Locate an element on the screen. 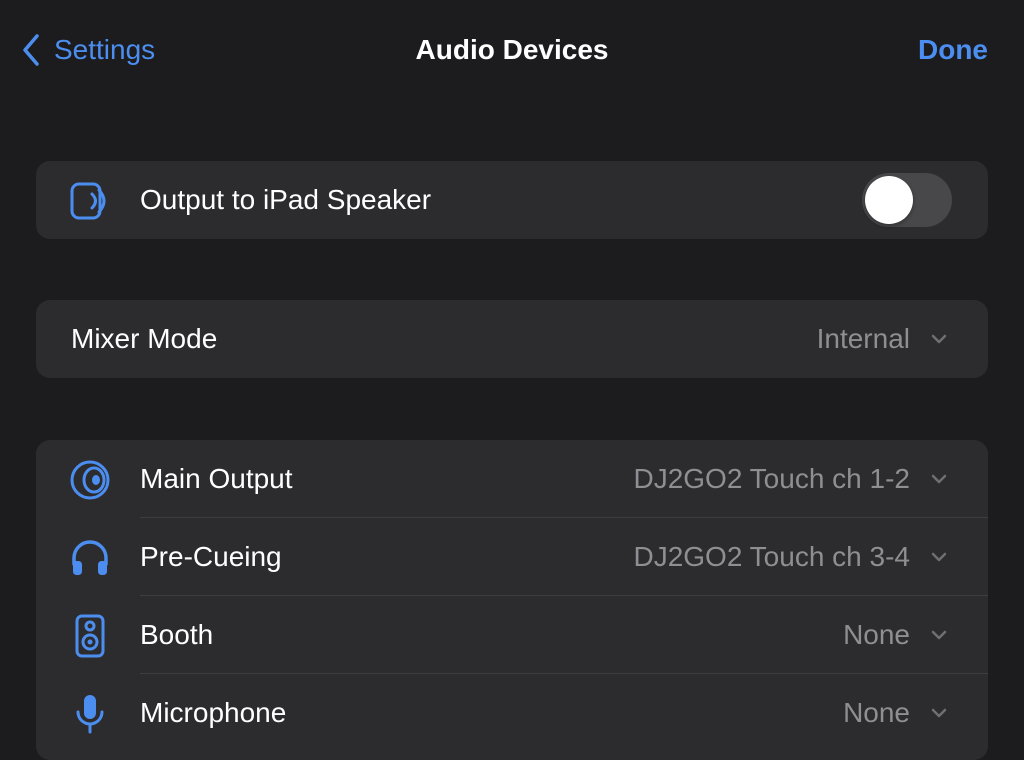 Image resolution: width=1024 pixels, height=760 pixels. mixer-mode-row: Mixer Mode Internal is located at coordinates (512, 339).